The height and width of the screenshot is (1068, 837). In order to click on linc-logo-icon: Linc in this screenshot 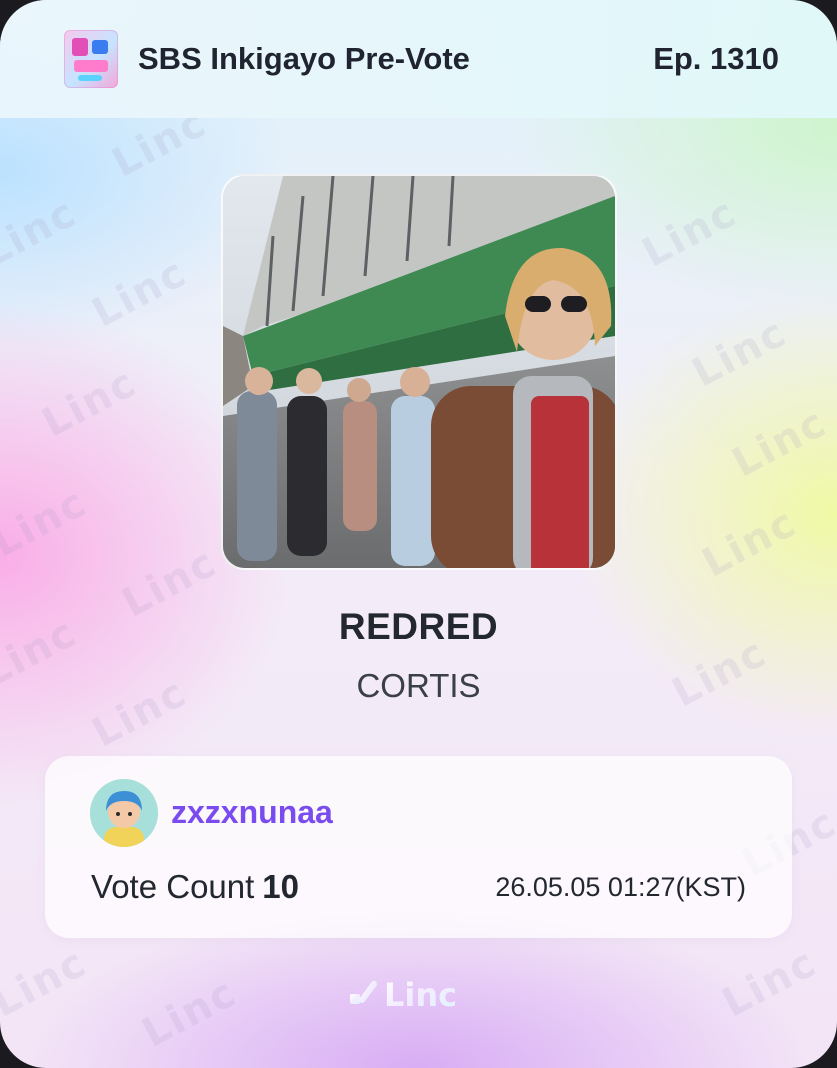, I will do `click(403, 995)`.